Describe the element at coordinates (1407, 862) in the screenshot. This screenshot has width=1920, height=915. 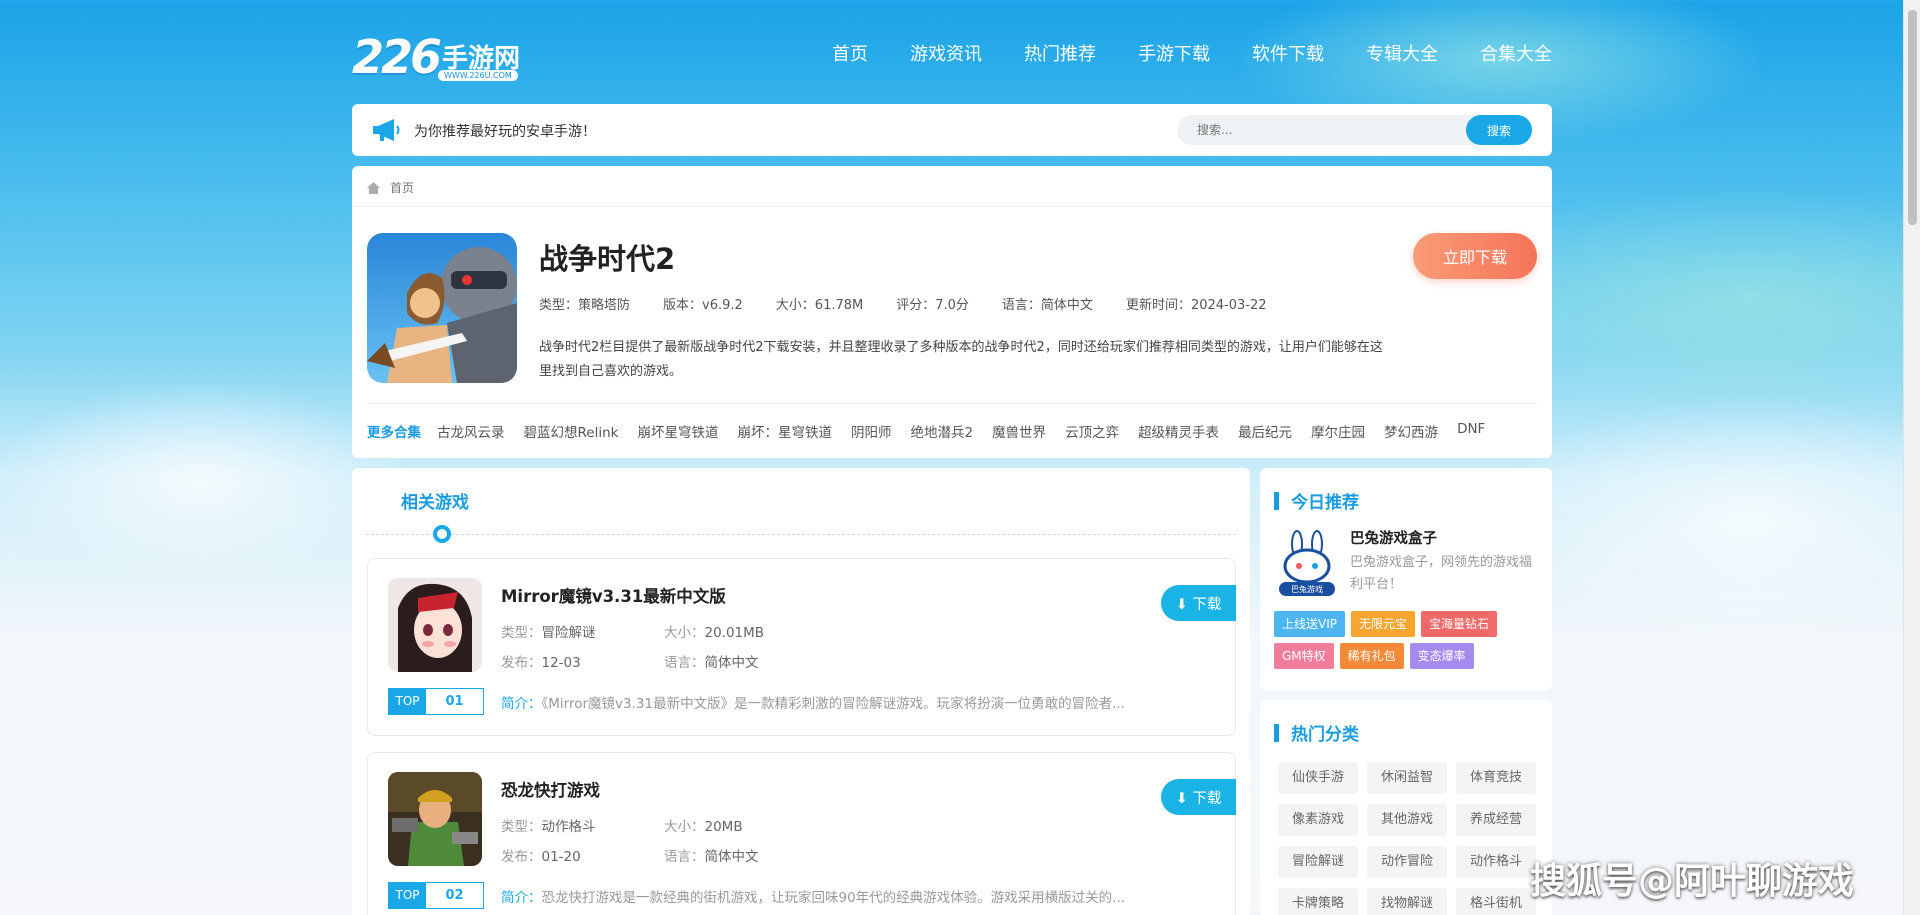
I see `category-item: 动作冒险` at that location.